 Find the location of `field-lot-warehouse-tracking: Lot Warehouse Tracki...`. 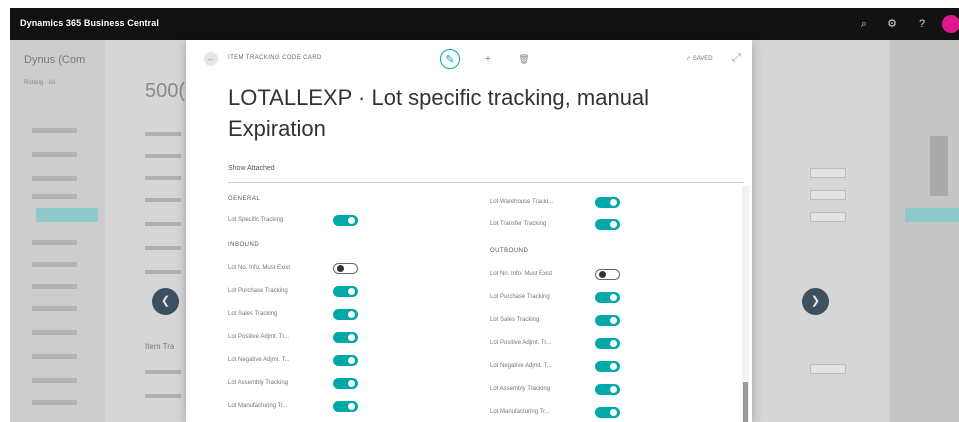

field-lot-warehouse-tracking: Lot Warehouse Tracki... is located at coordinates (620, 203).